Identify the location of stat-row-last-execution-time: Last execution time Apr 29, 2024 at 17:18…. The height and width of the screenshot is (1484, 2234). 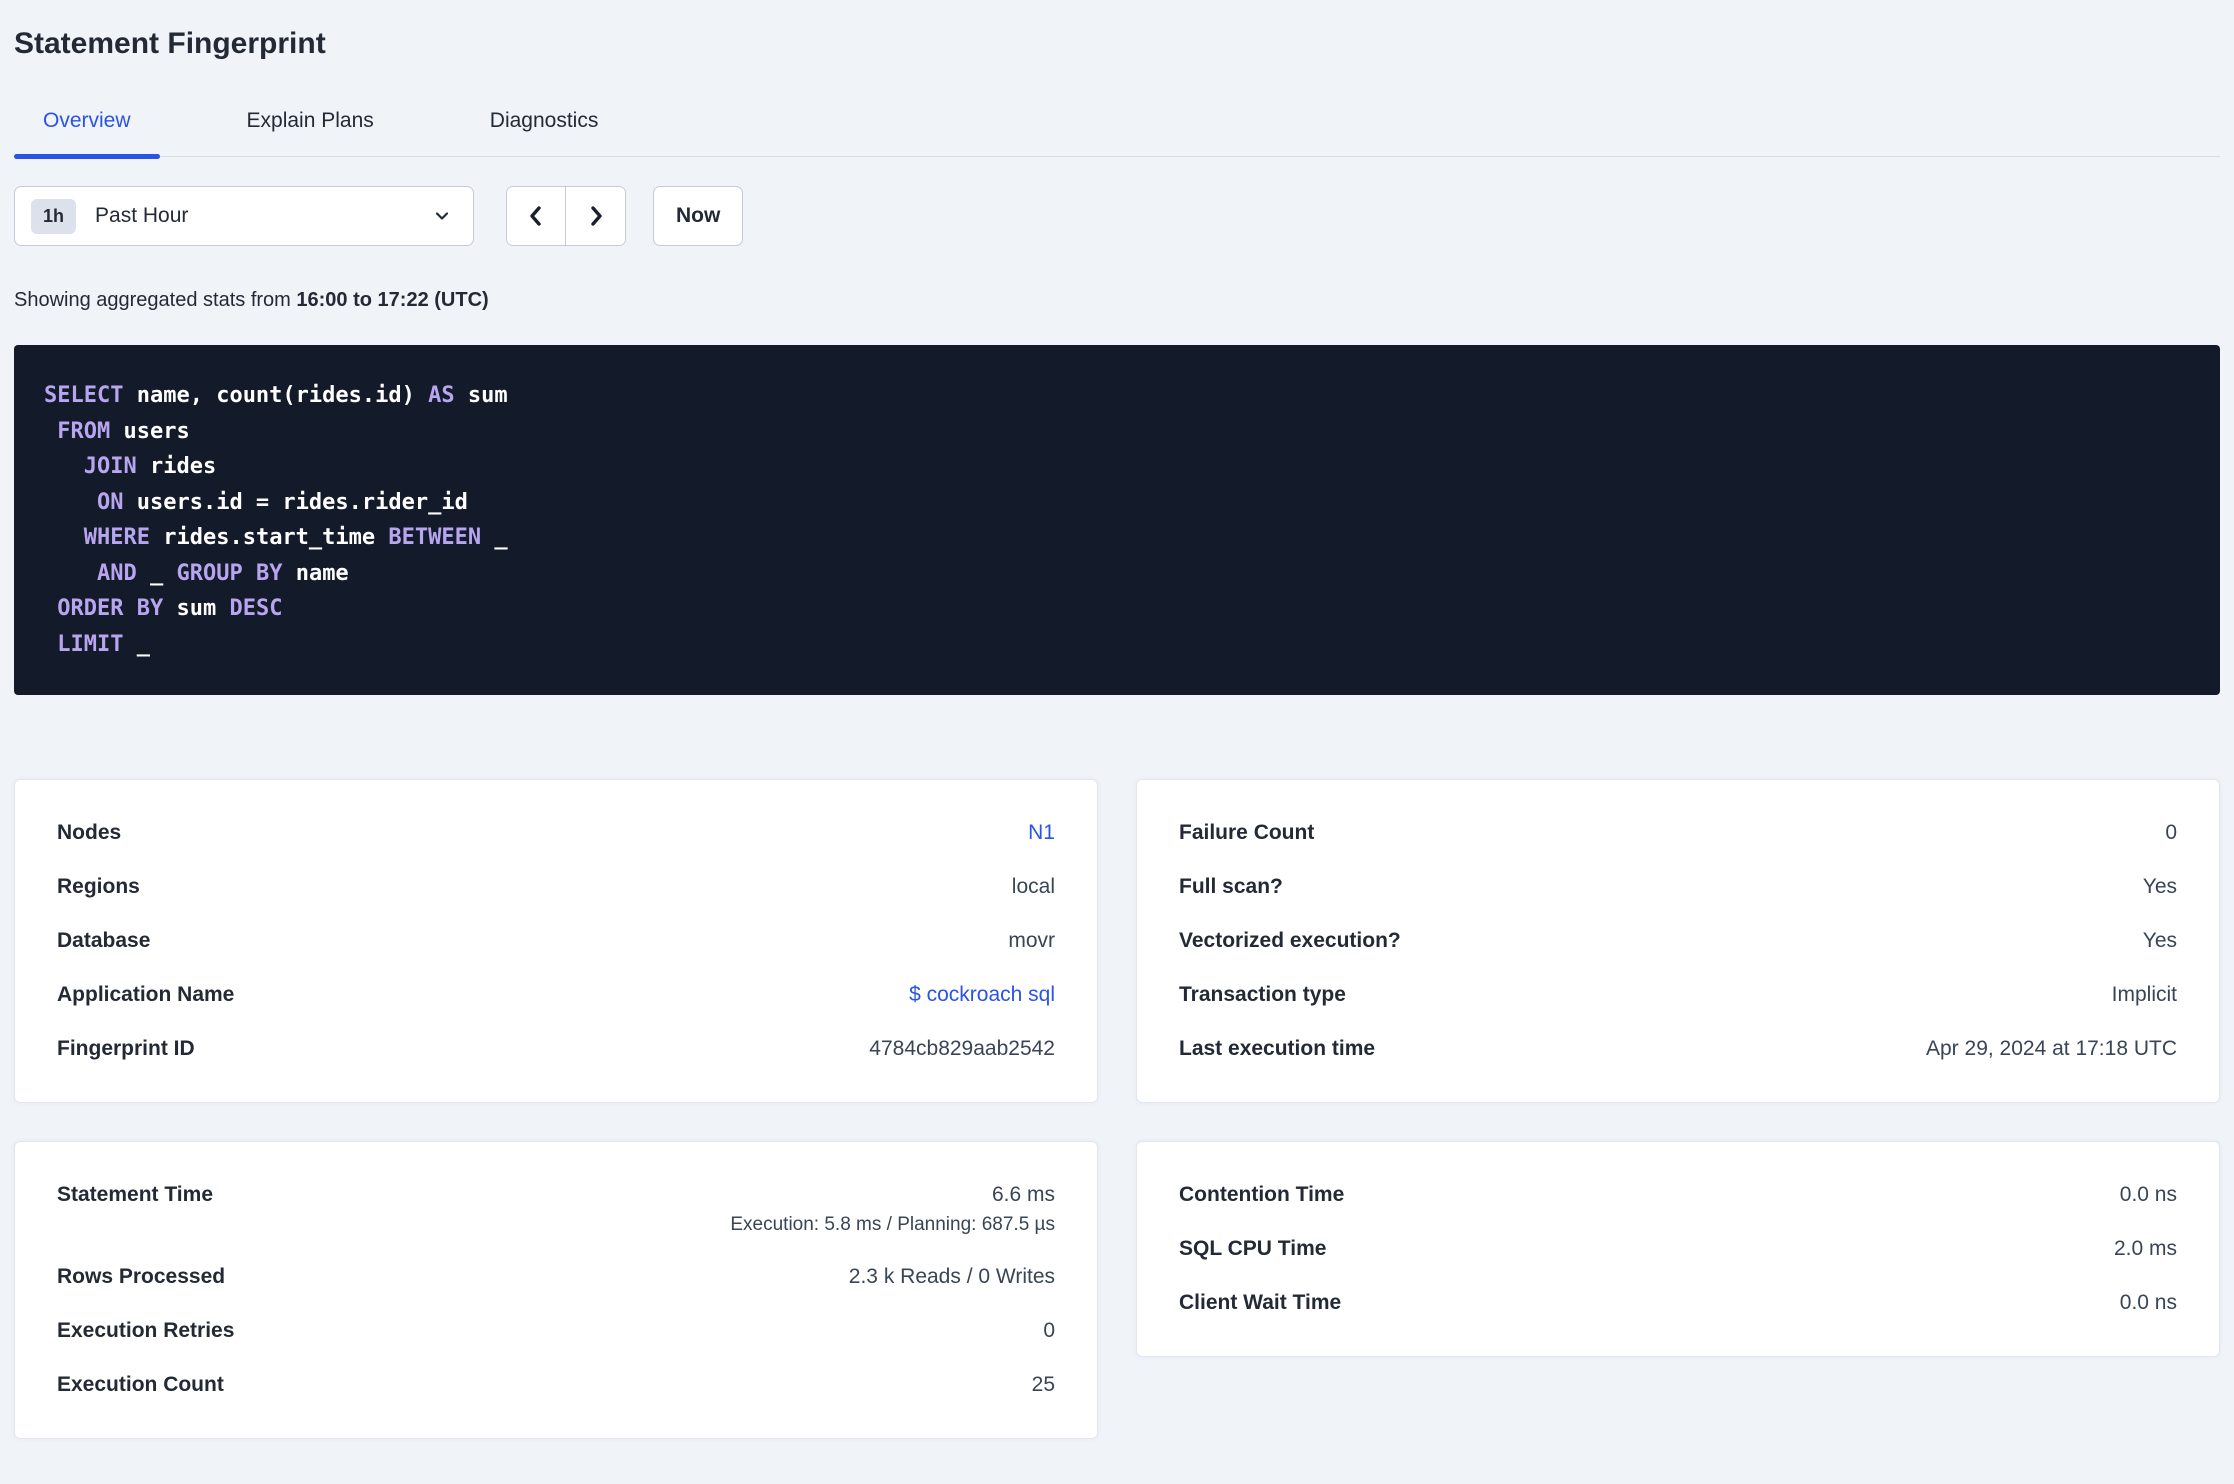
(1678, 1049).